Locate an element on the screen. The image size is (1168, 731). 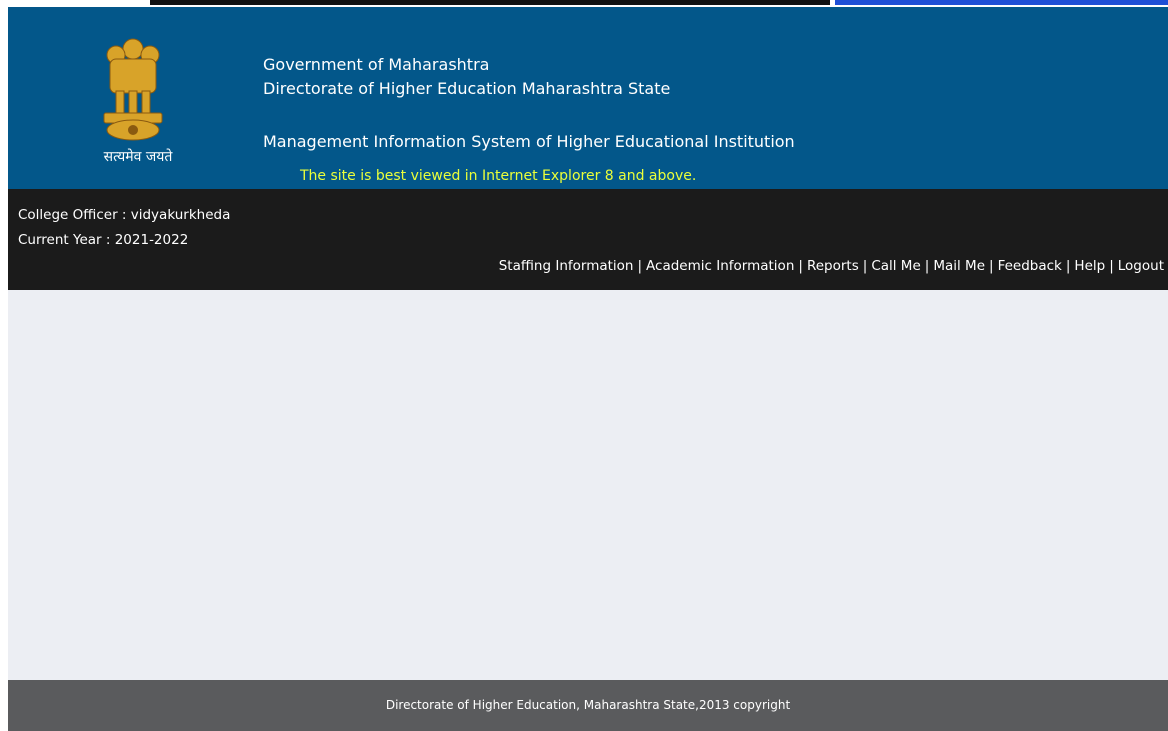
top-cropped-strip is located at coordinates (584, 3).